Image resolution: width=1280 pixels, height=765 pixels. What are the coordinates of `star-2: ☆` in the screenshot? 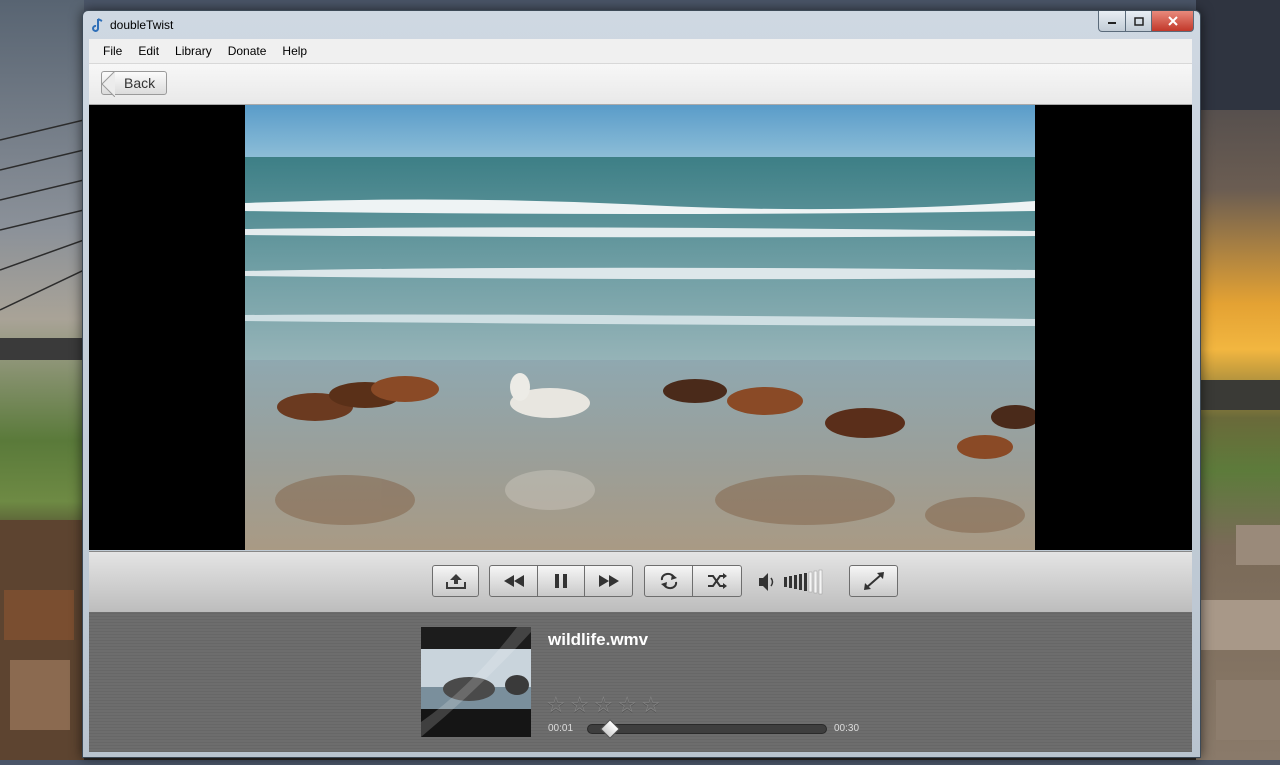 It's located at (580, 705).